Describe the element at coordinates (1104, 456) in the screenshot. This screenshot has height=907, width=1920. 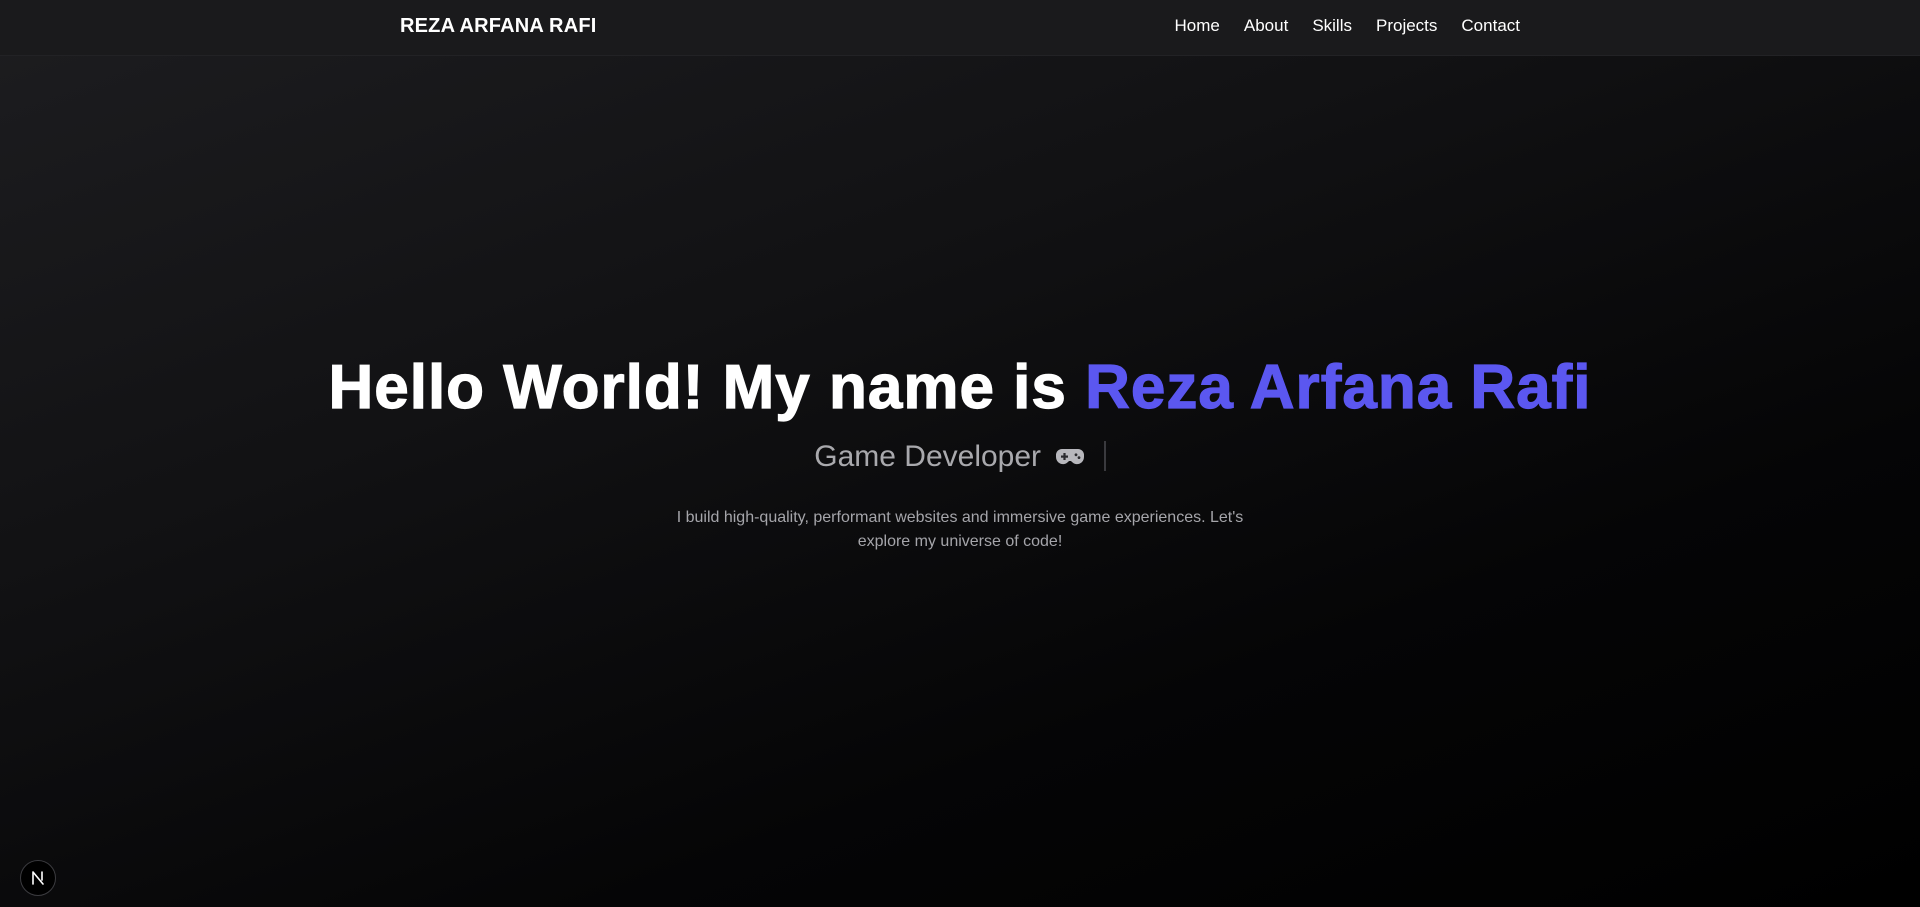
I see `typing-cursor` at that location.